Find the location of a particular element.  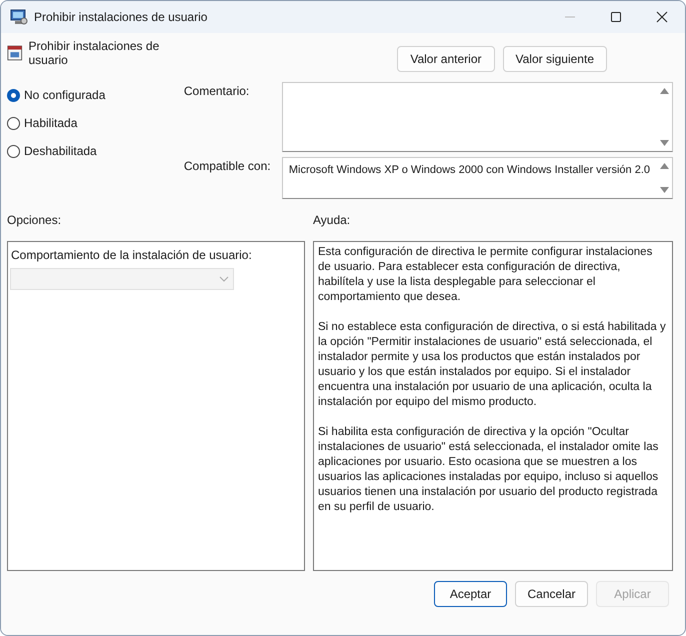

option-label: Comportamiento de la instalación de usuario: is located at coordinates (131, 255).